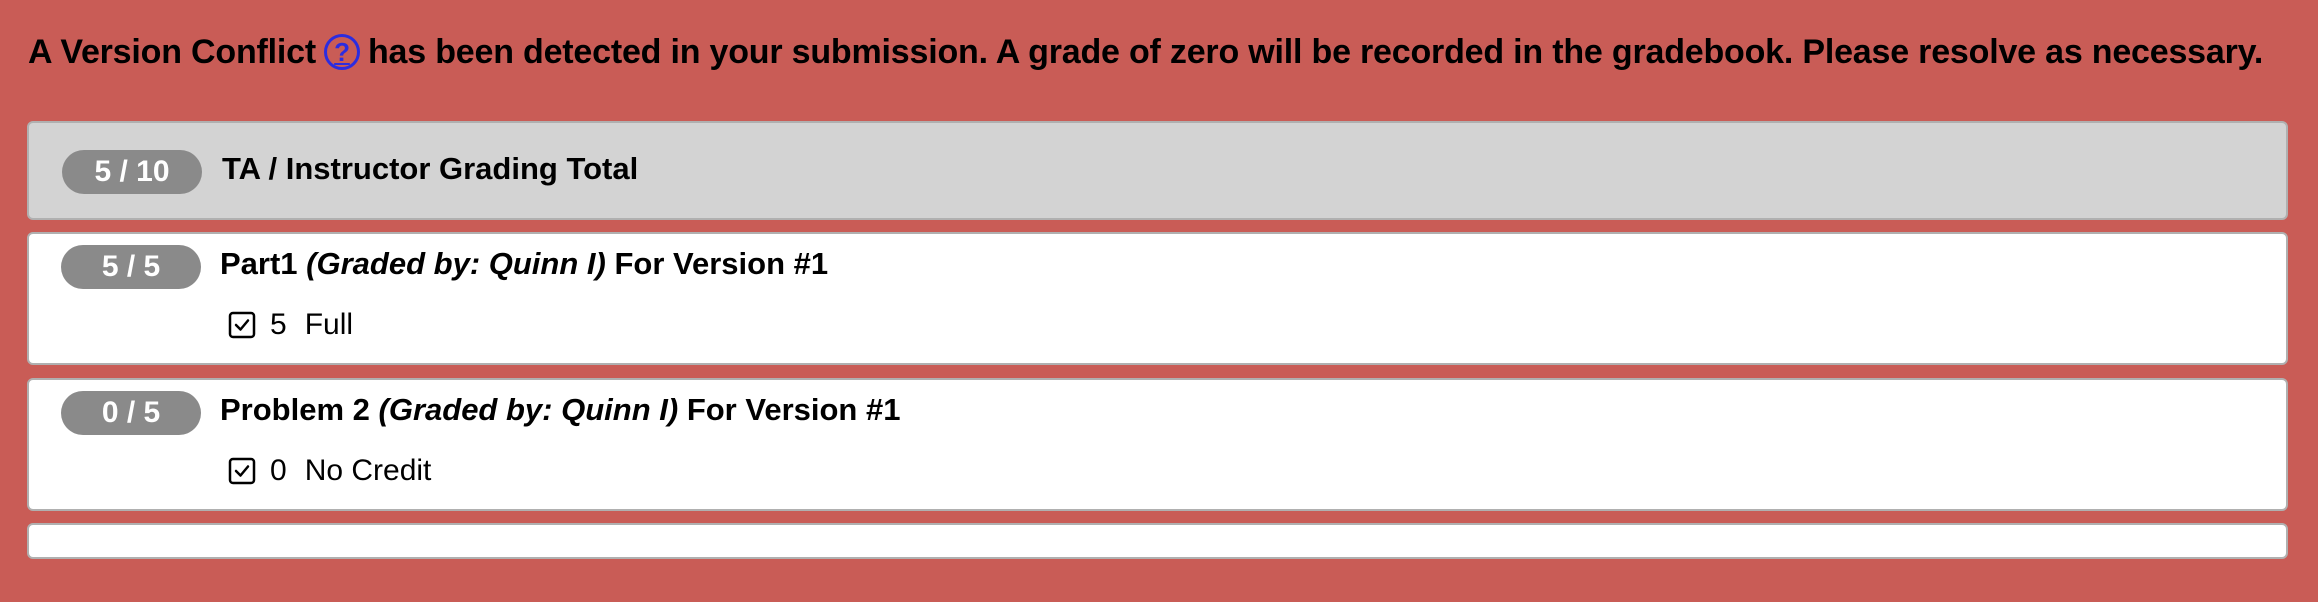 This screenshot has height=602, width=2318. I want to click on empty-panel, so click(1157, 541).